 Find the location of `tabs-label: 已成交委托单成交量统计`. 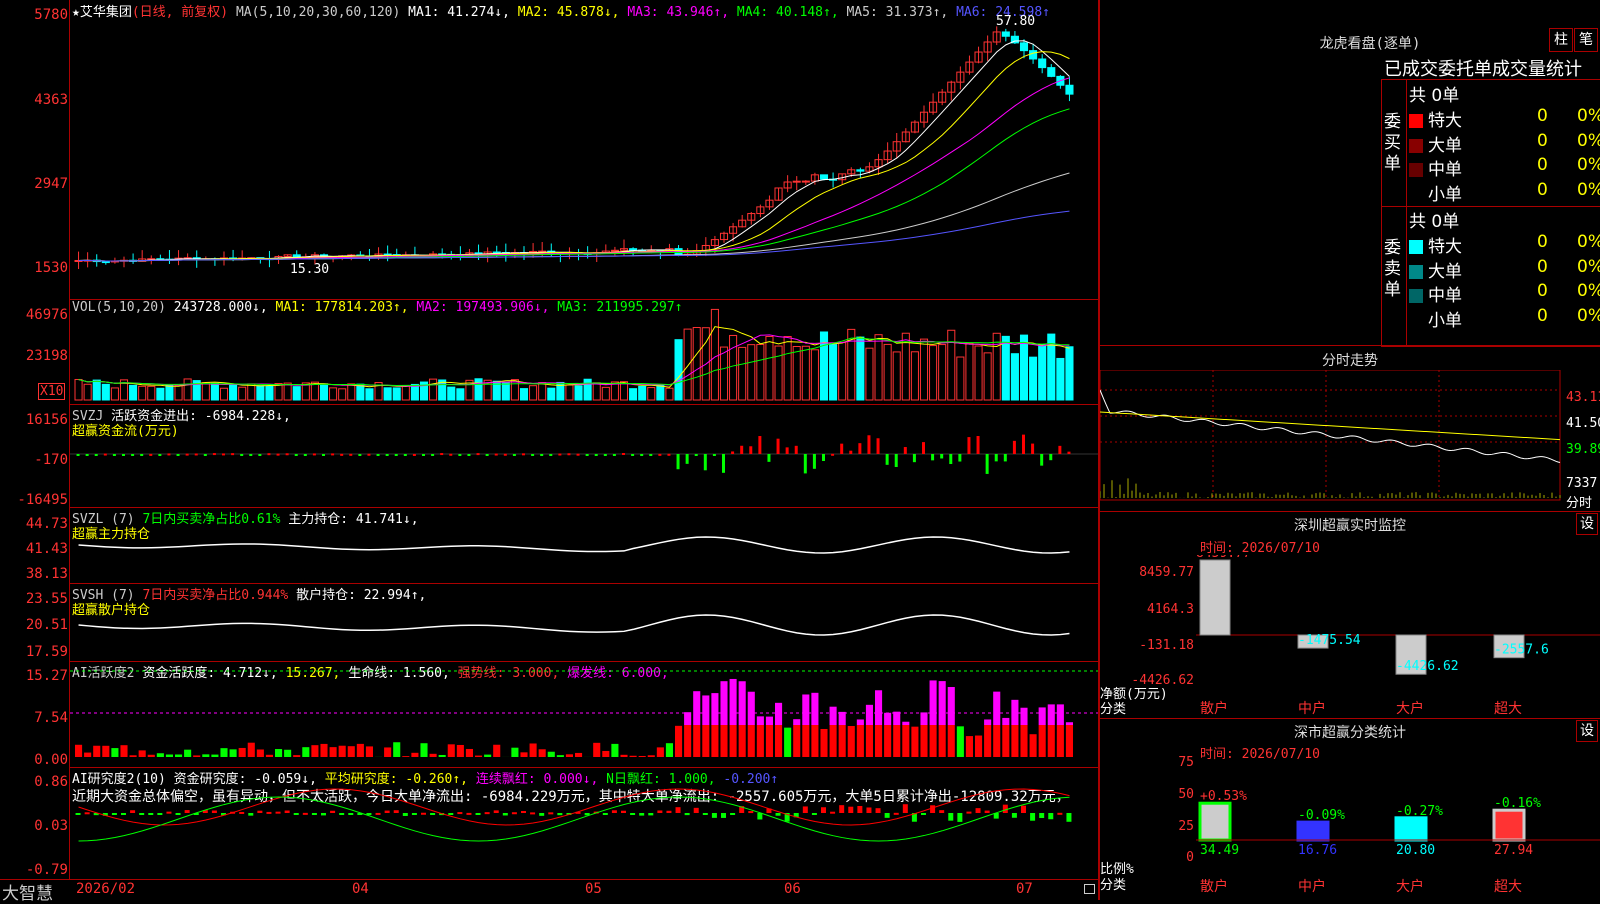

tabs-label: 已成交委托单成交量统计 is located at coordinates (1483, 68).